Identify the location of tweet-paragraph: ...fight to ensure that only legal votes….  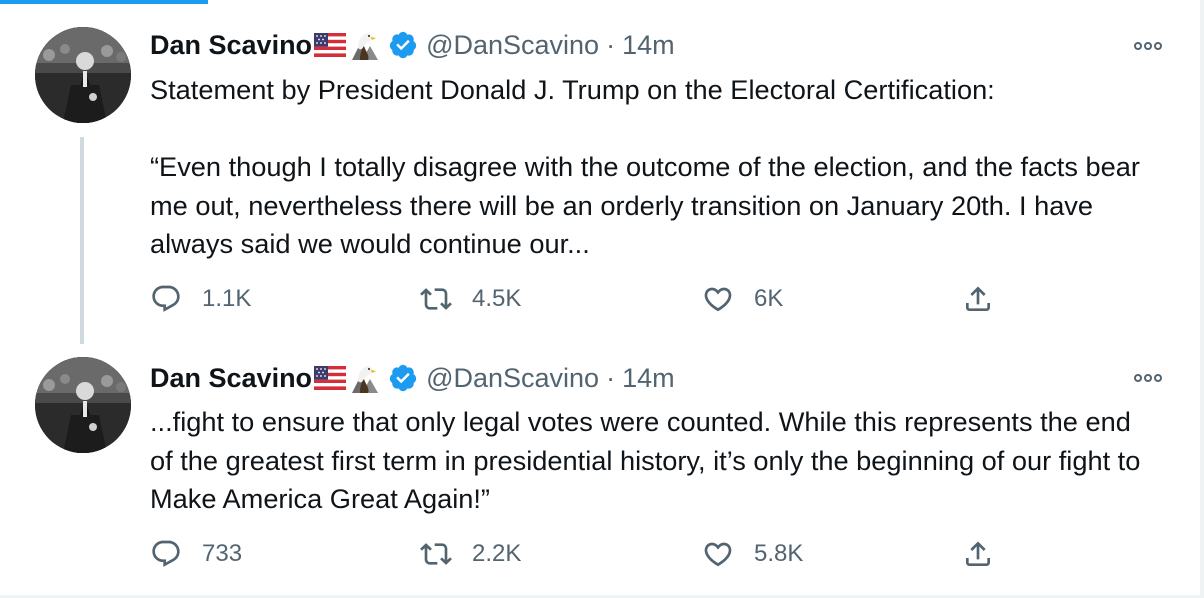
(645, 460).